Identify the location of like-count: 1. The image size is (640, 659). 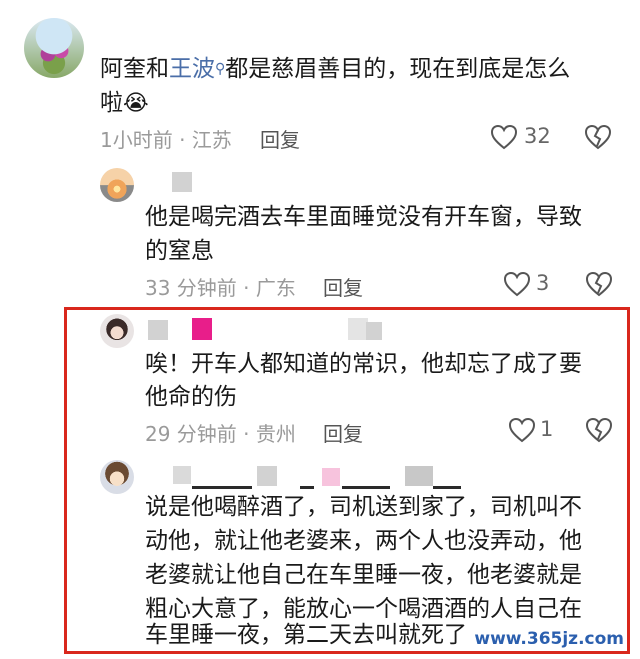
(547, 429).